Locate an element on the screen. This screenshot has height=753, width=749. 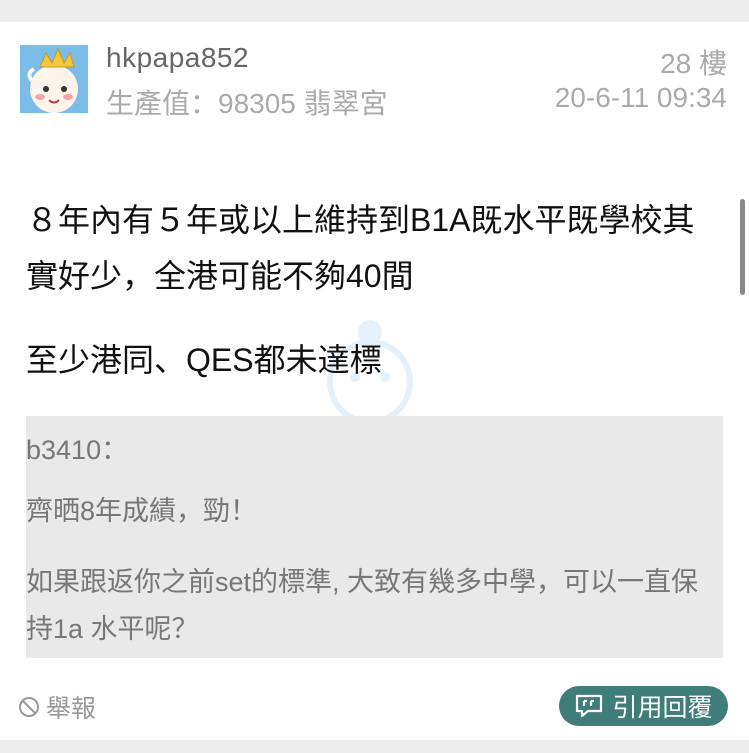
quote-reply-button: 引用回覆 is located at coordinates (643, 706).